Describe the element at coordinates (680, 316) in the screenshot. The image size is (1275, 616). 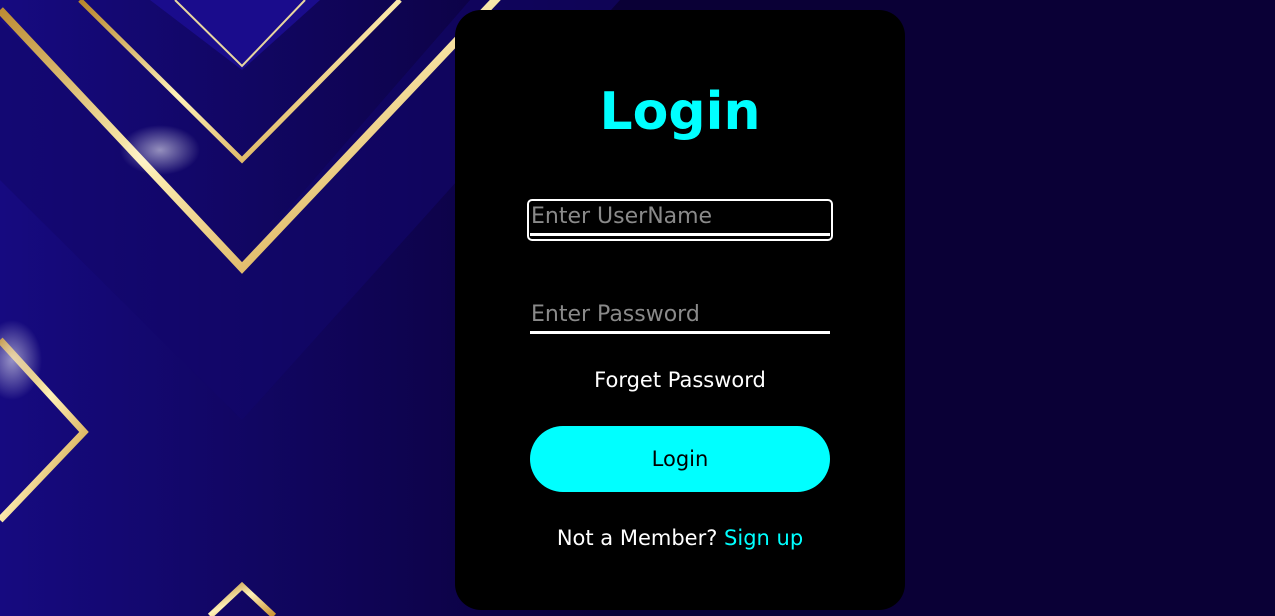
I see `password-input` at that location.